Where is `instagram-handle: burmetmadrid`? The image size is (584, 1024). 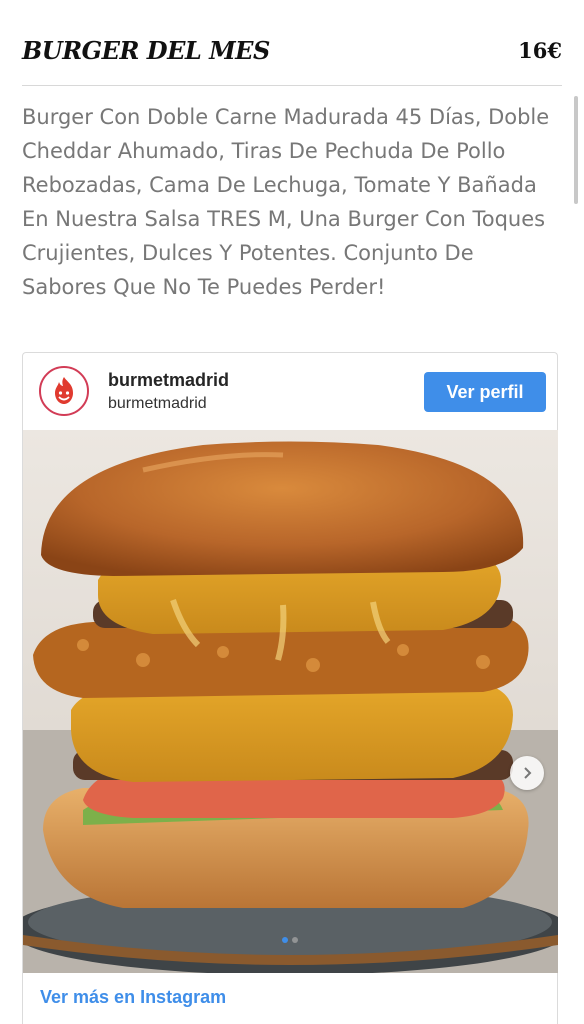
instagram-handle: burmetmadrid is located at coordinates (157, 403).